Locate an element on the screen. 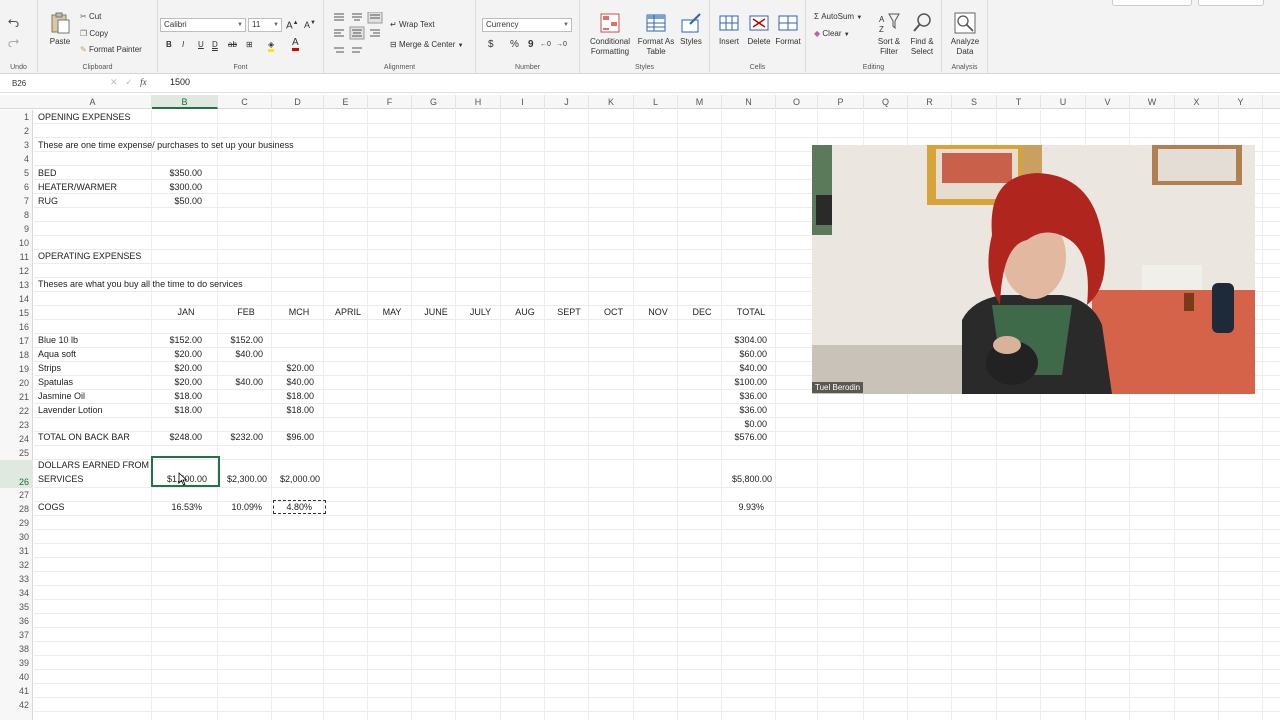 The image size is (1280, 720). row-header: 40 is located at coordinates (16, 677).